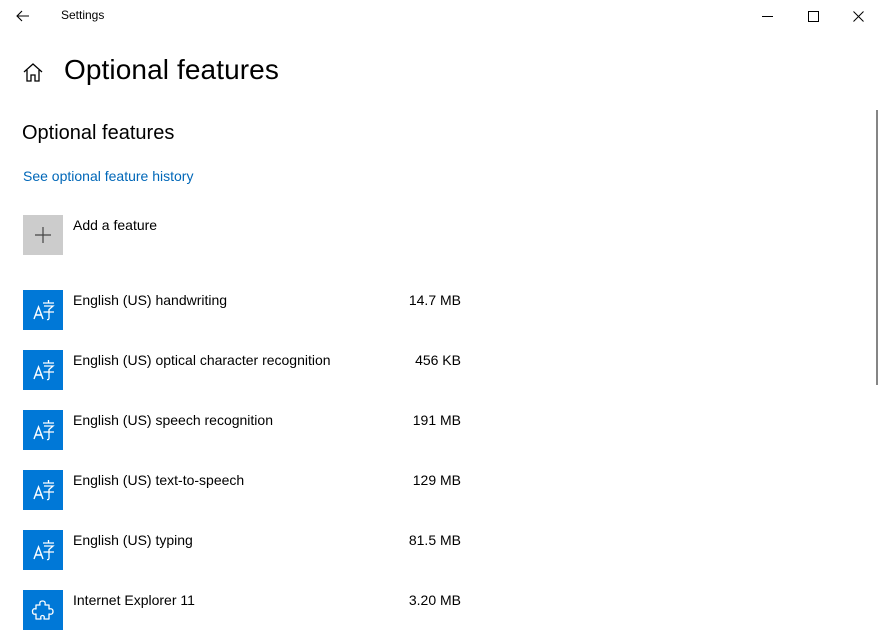 This screenshot has height=634, width=881. I want to click on feature-item-typing: English (US) typing 81.5 MB, so click(253, 560).